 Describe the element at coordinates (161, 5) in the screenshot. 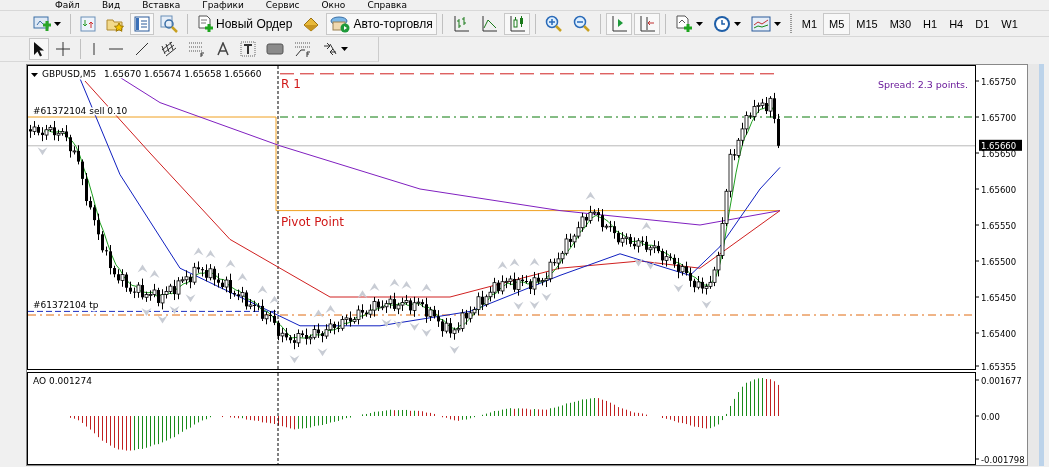

I see `menu-item: Вставка` at that location.